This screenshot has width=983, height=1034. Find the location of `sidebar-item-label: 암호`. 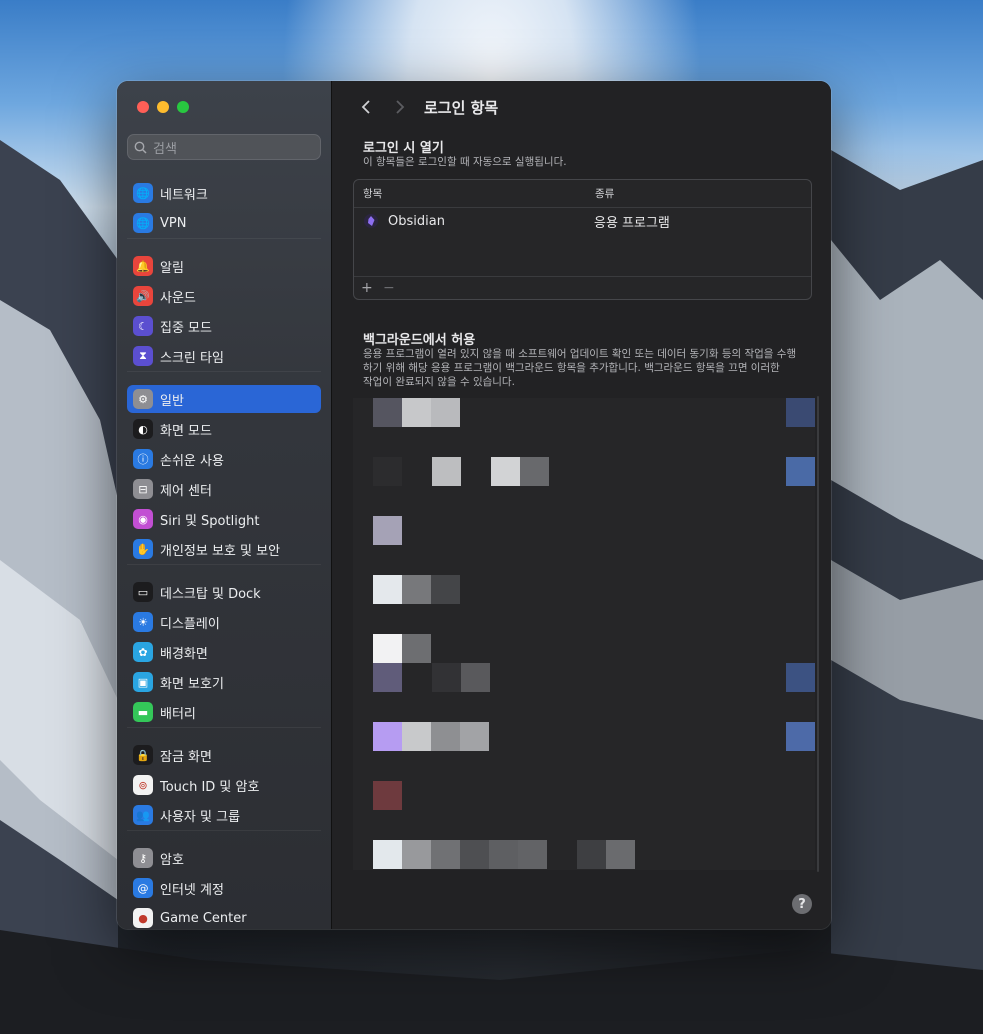

sidebar-item-label: 암호 is located at coordinates (172, 860).